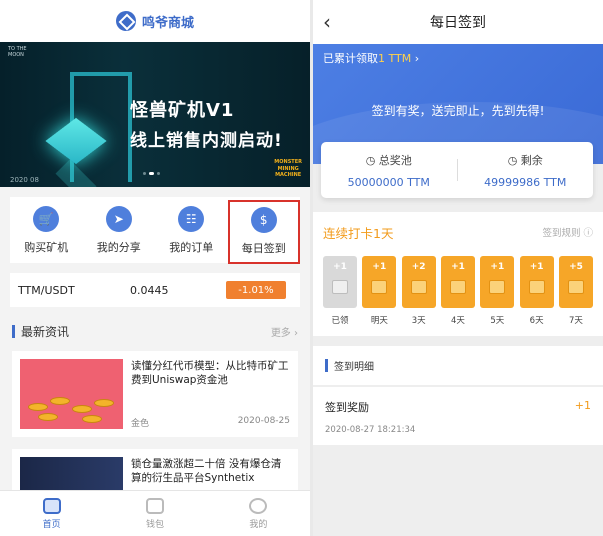  I want to click on banner-brand-line: MACHINE, so click(288, 175).